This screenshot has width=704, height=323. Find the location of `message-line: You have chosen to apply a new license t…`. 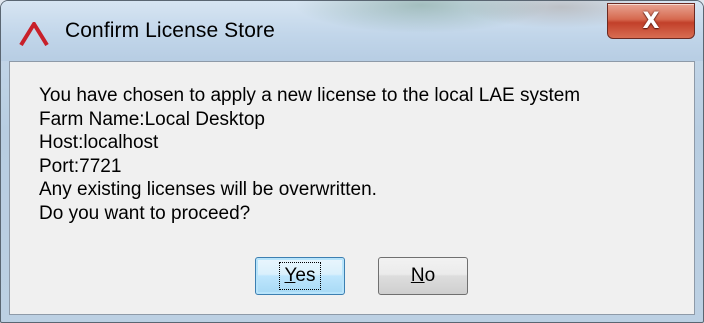

message-line: You have chosen to apply a new license t… is located at coordinates (310, 95).